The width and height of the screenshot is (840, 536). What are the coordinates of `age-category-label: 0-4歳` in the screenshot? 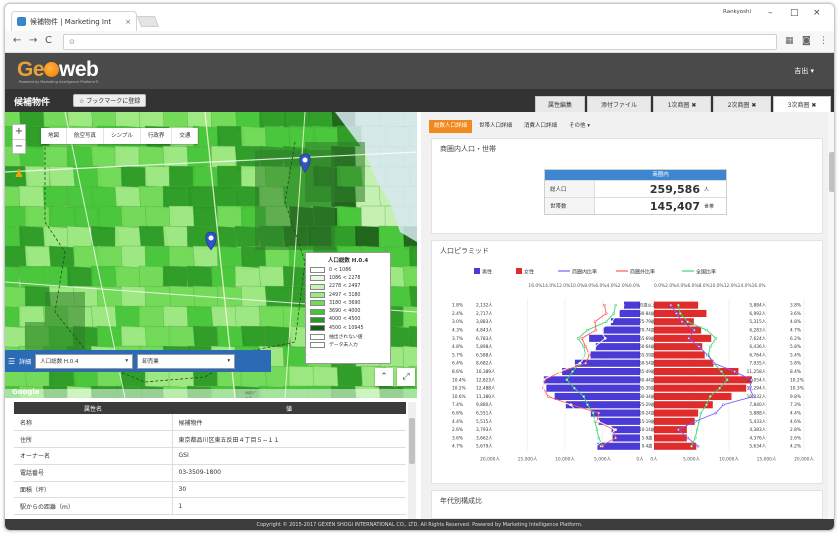 It's located at (647, 446).